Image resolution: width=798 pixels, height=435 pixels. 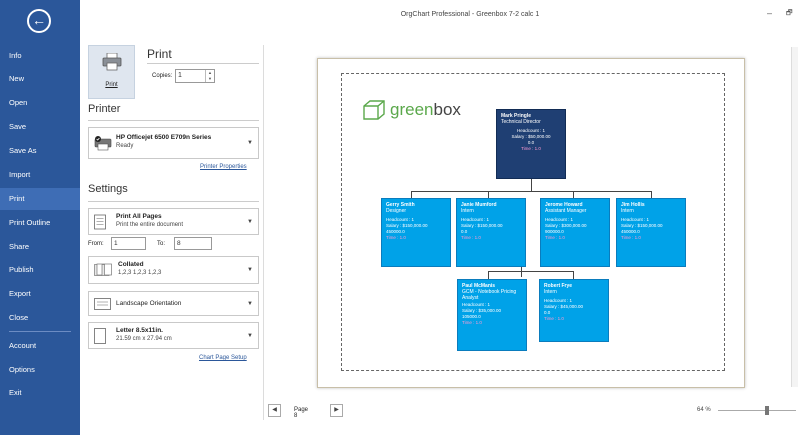 I want to click on caret-left-icon: ◀, so click(x=274, y=410).